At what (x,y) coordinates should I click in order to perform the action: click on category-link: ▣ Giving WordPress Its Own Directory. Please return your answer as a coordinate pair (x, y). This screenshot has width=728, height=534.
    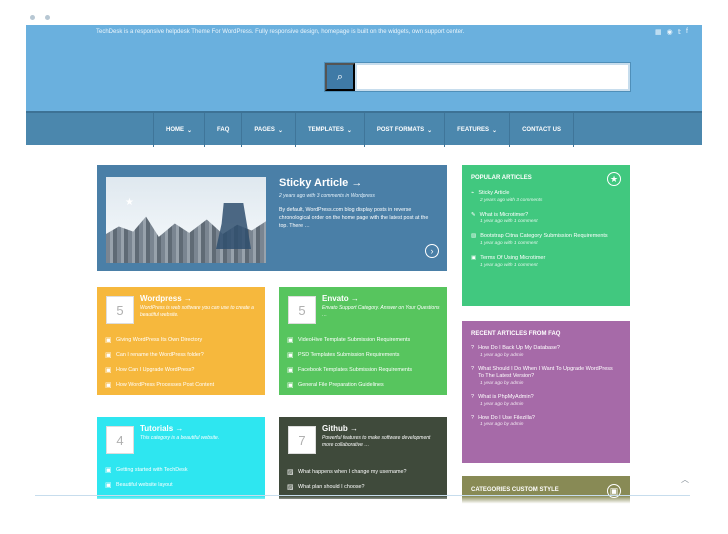
    Looking at the image, I should click on (182, 339).